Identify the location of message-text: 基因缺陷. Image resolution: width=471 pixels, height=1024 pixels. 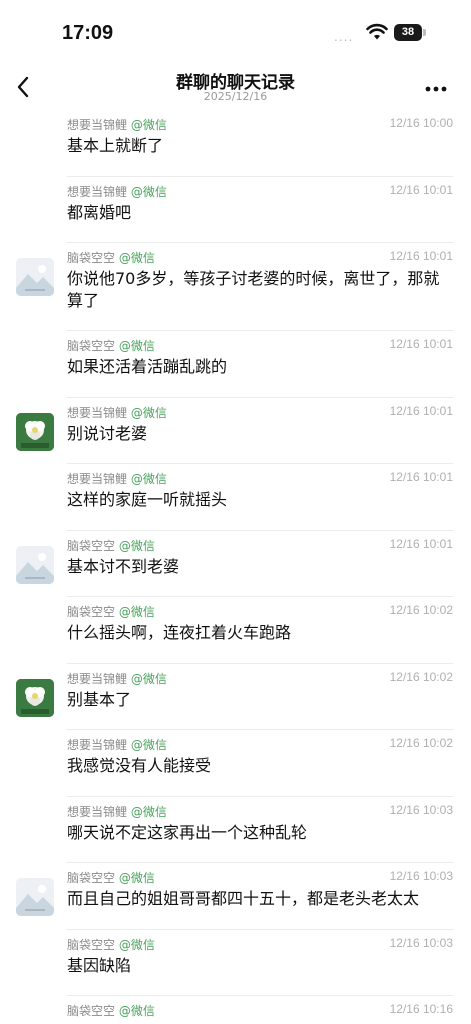
(99, 965).